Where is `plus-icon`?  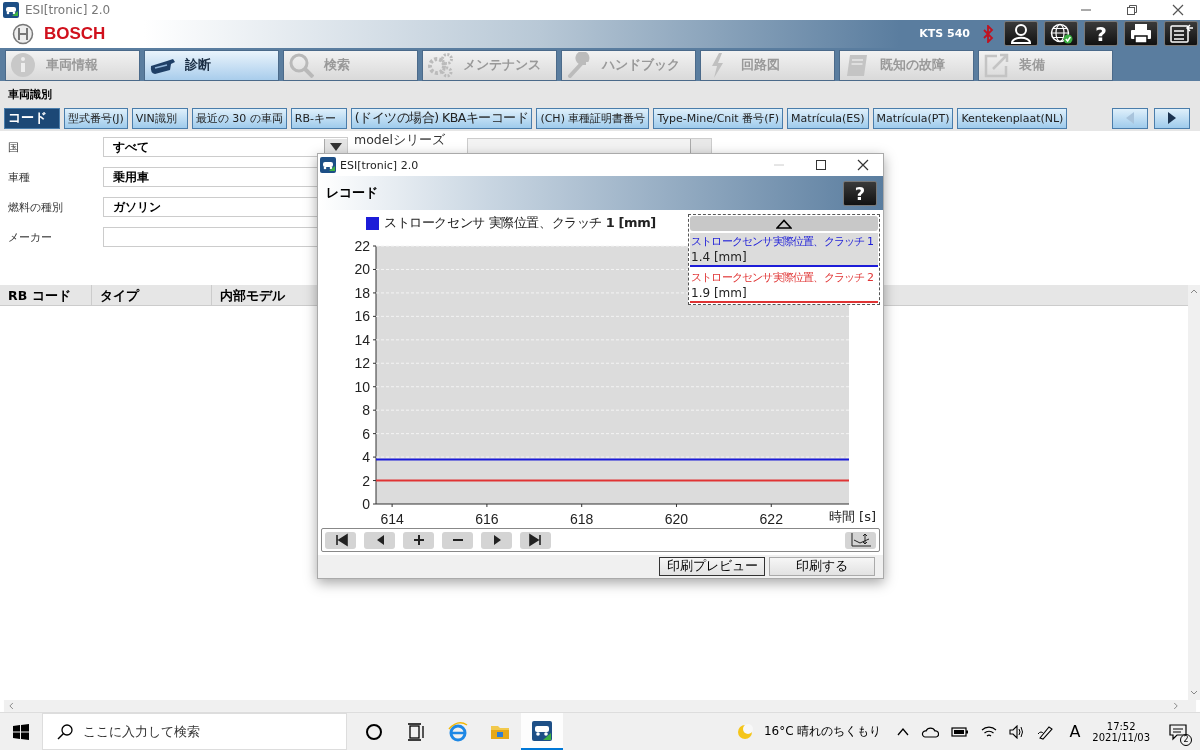 plus-icon is located at coordinates (418, 540).